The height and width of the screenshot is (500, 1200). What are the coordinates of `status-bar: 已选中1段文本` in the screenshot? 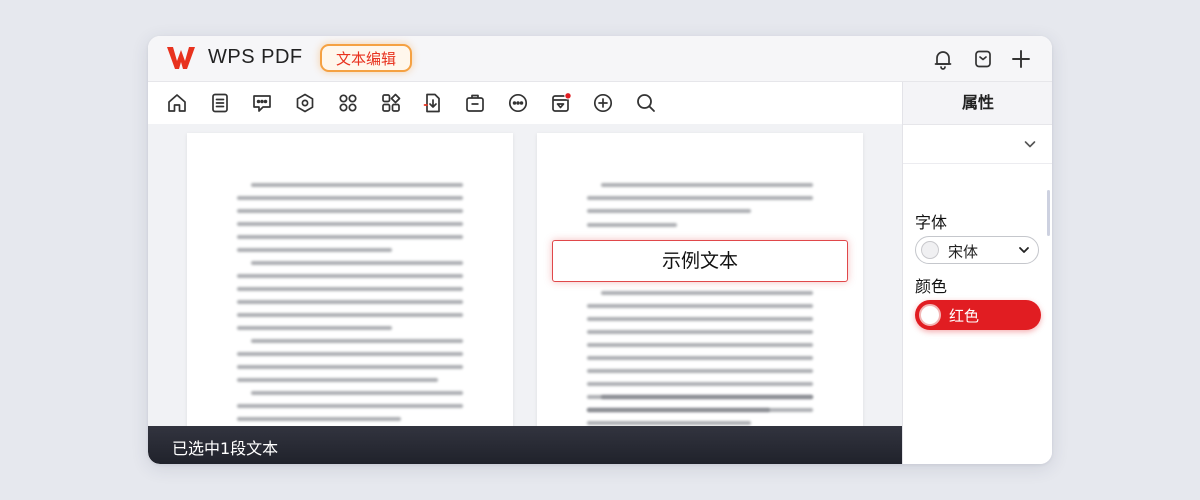 It's located at (525, 445).